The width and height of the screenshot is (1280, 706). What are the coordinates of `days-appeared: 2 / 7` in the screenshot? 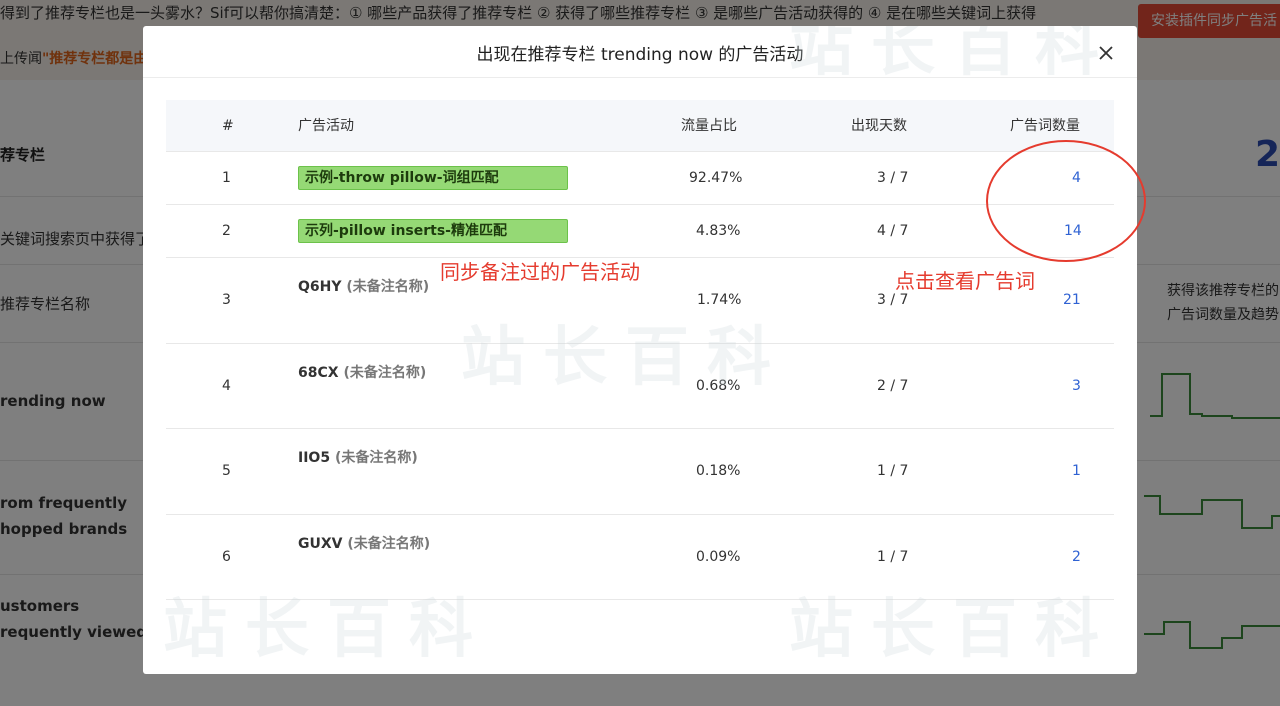 It's located at (893, 386).